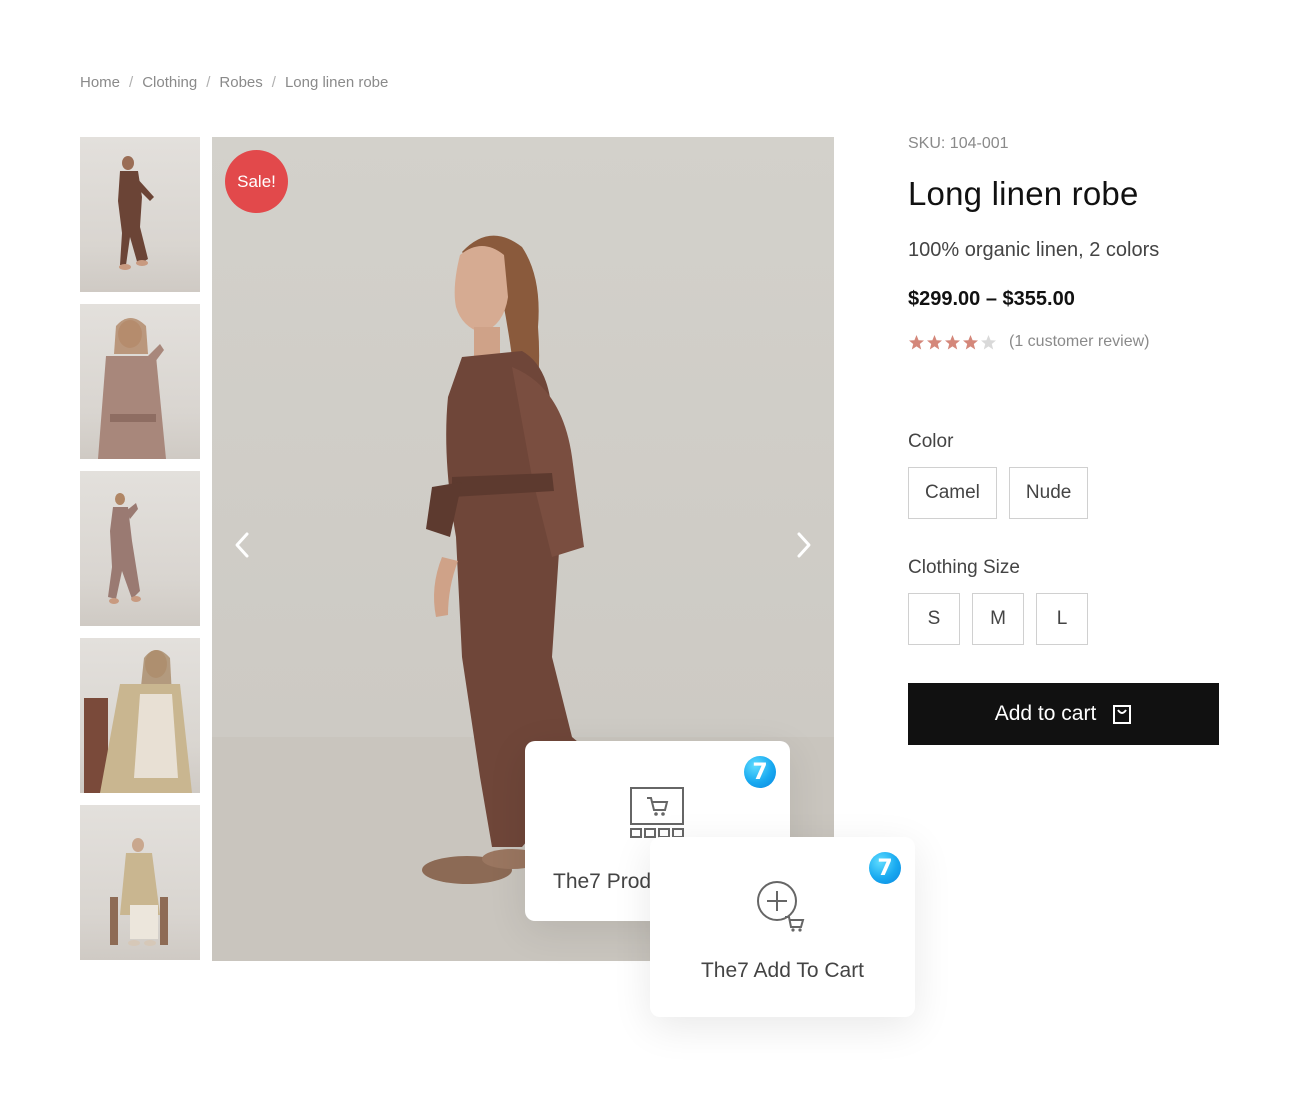 Image resolution: width=1300 pixels, height=1100 pixels. I want to click on sale-badge: Sale!, so click(256, 181).